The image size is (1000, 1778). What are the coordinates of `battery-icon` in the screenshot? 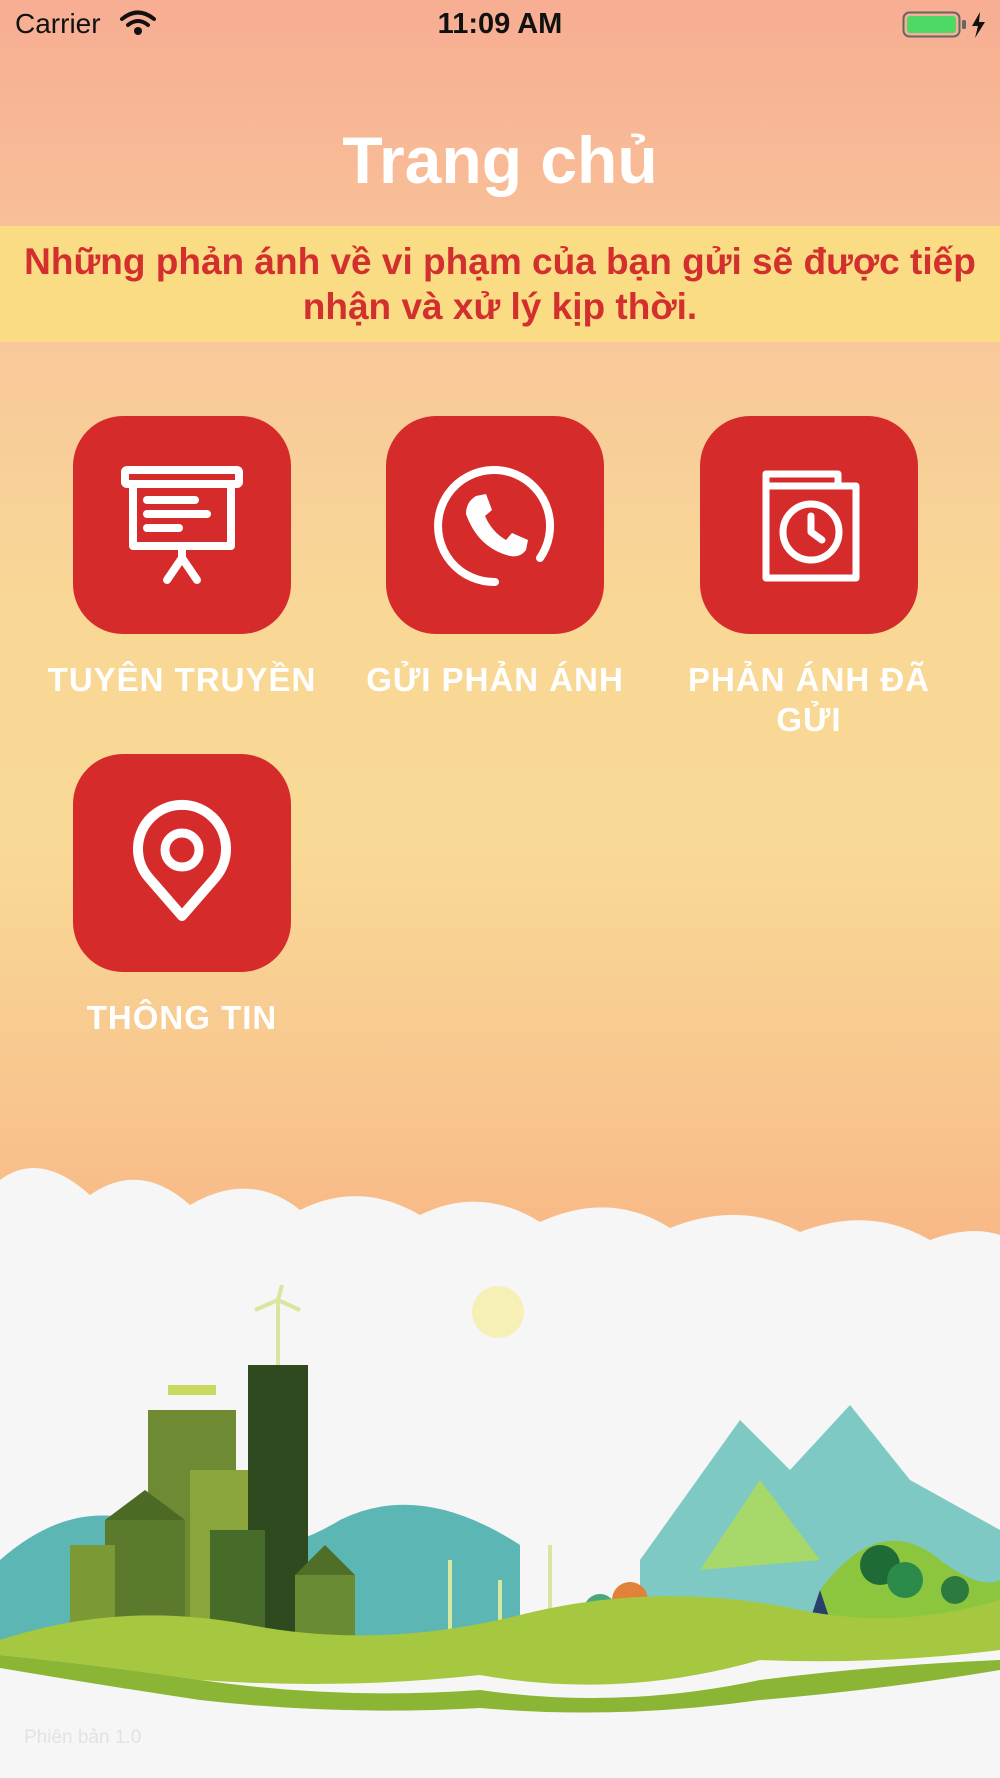 It's located at (947, 27).